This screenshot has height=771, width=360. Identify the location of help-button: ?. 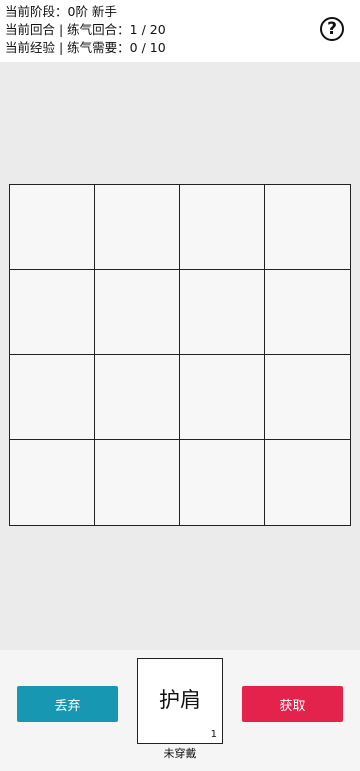
(332, 29).